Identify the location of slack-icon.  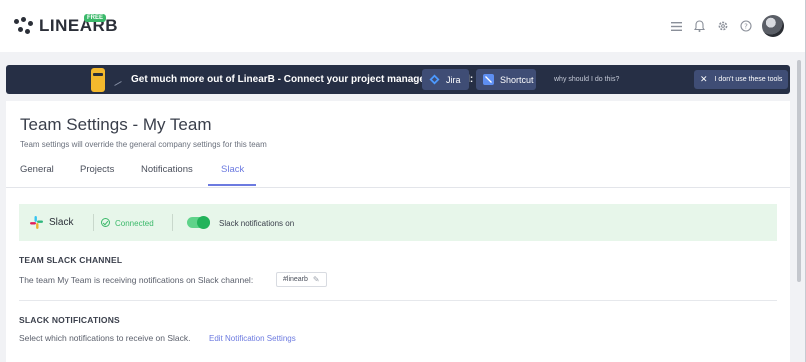
(36, 222).